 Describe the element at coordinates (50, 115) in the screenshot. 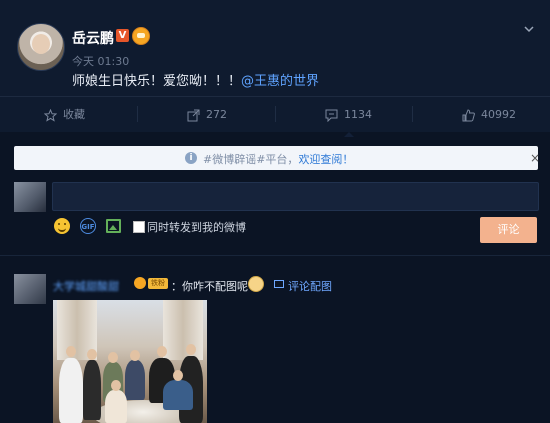

I see `star-icon` at that location.